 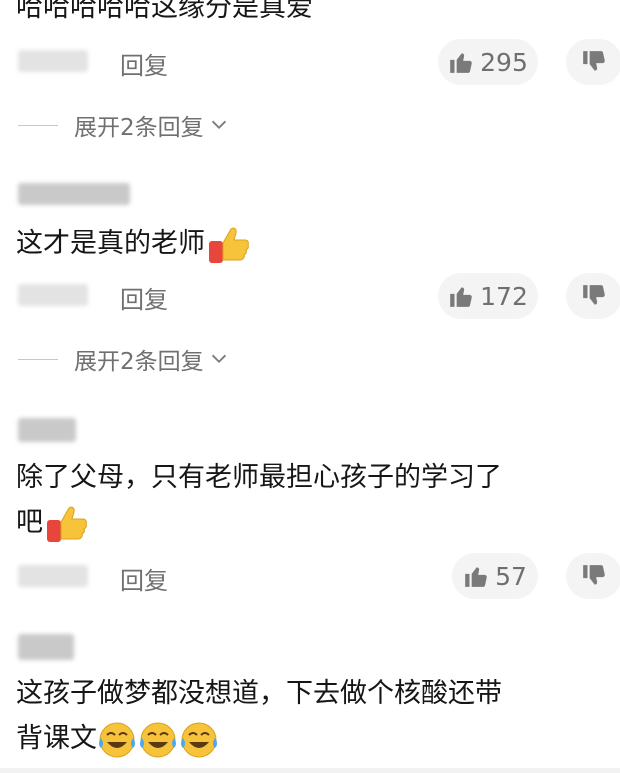 I want to click on comment-text-line2: 背课文, so click(x=118, y=739).